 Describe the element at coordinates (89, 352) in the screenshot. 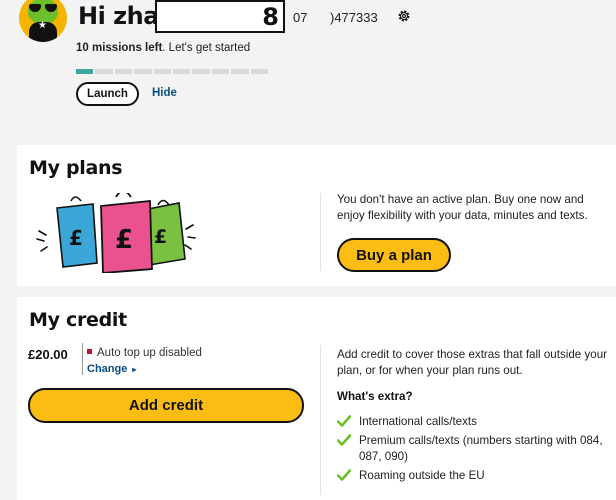

I see `status-dot-icon` at that location.